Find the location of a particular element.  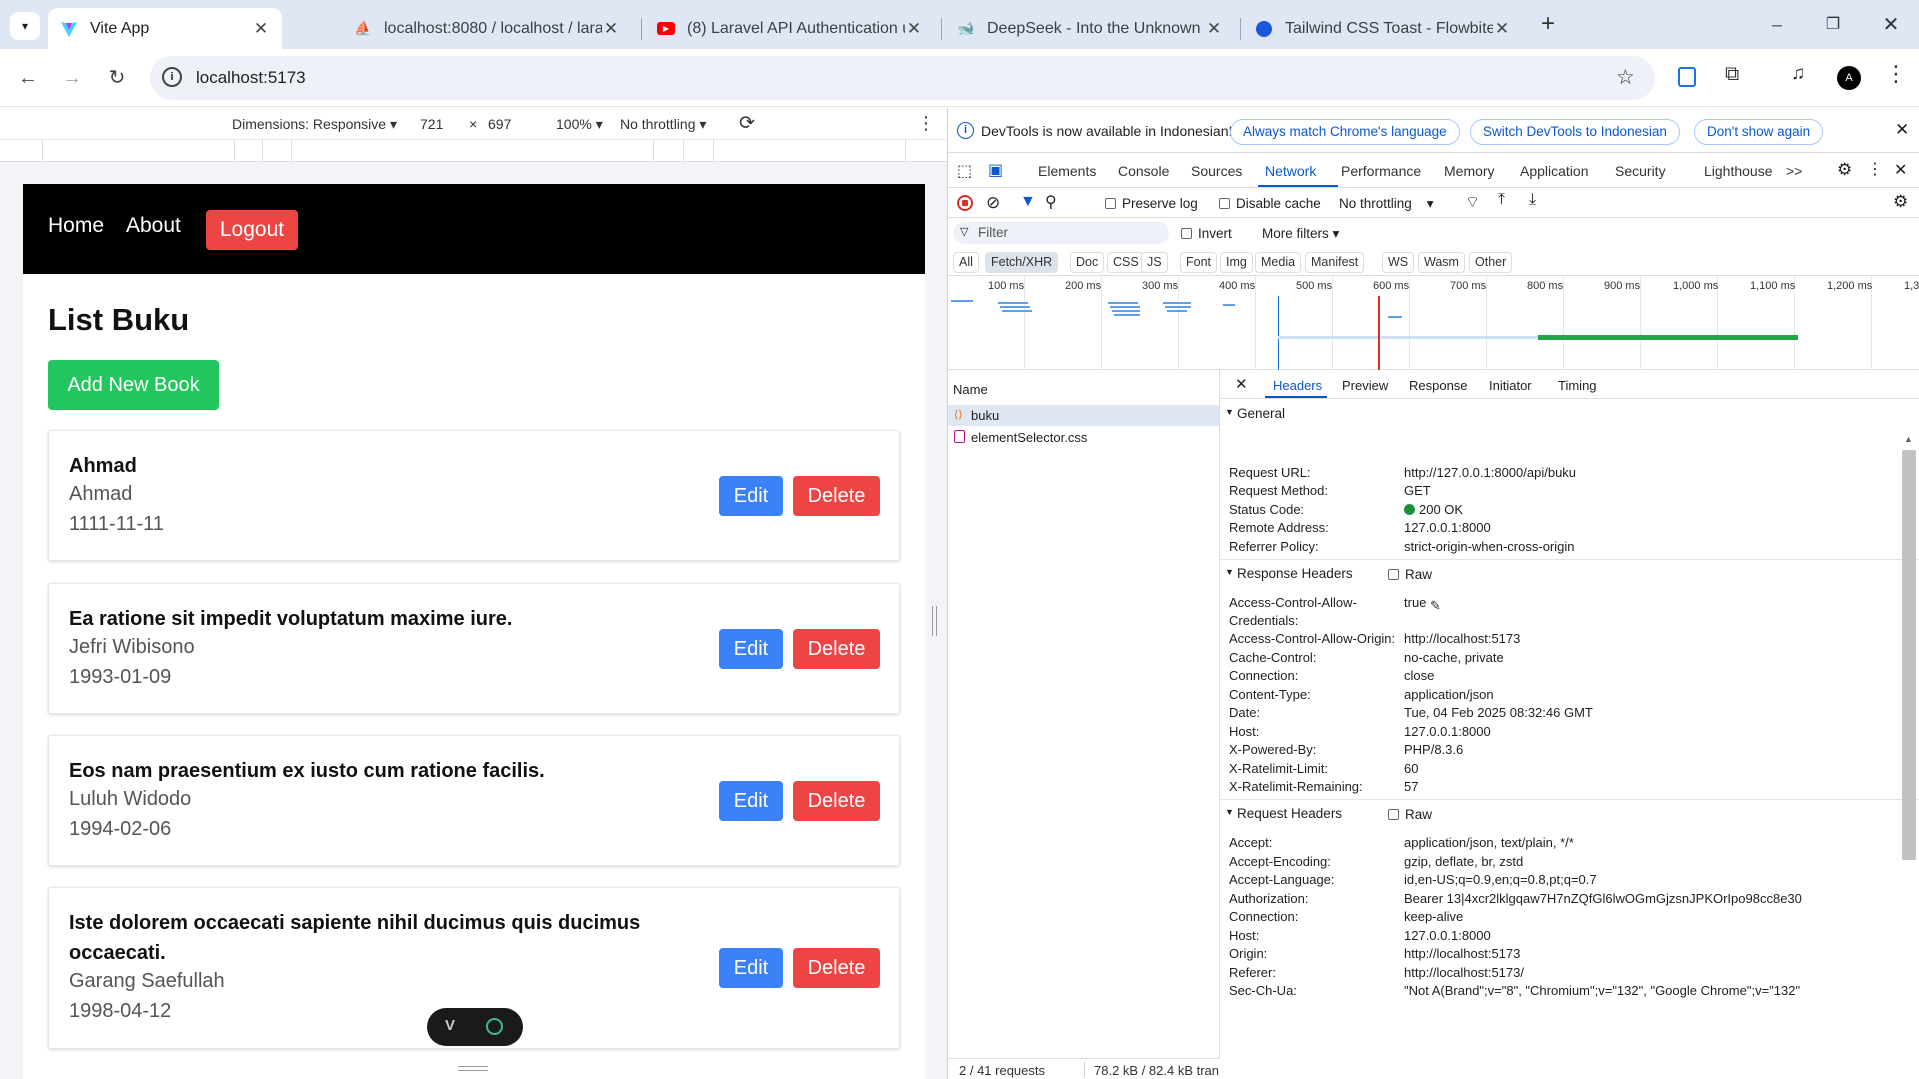

resize-handle-bottom is located at coordinates (473, 1068).